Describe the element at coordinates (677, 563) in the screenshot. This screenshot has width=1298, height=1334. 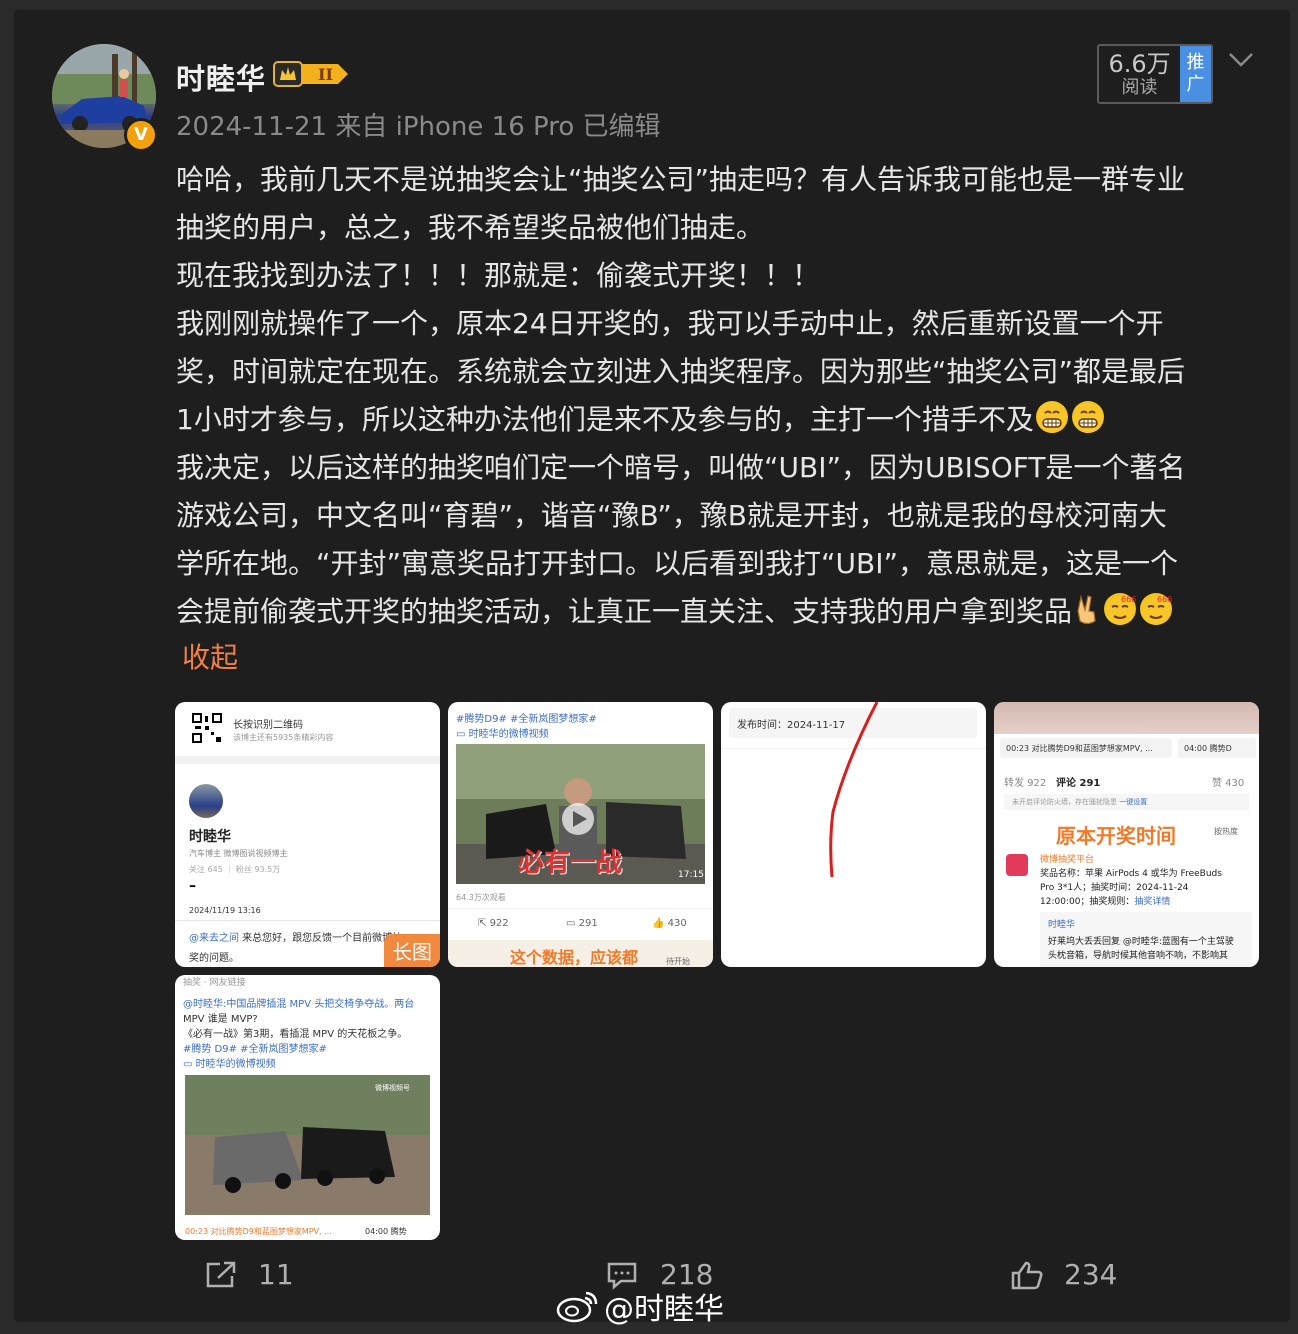
I see `content-line: 学所在地。“开封”寓意奖品打开封口。以后看到我打“UBI”，意思就是，这是一个` at that location.